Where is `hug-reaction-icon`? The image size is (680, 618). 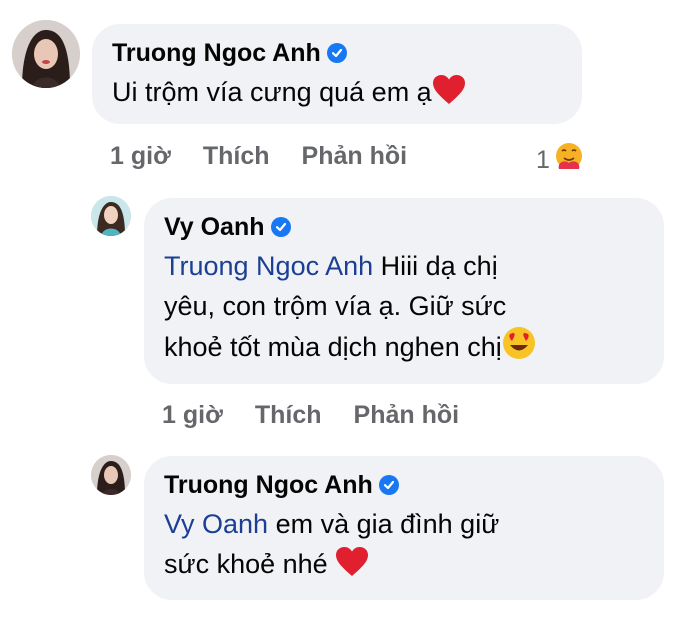 hug-reaction-icon is located at coordinates (569, 159).